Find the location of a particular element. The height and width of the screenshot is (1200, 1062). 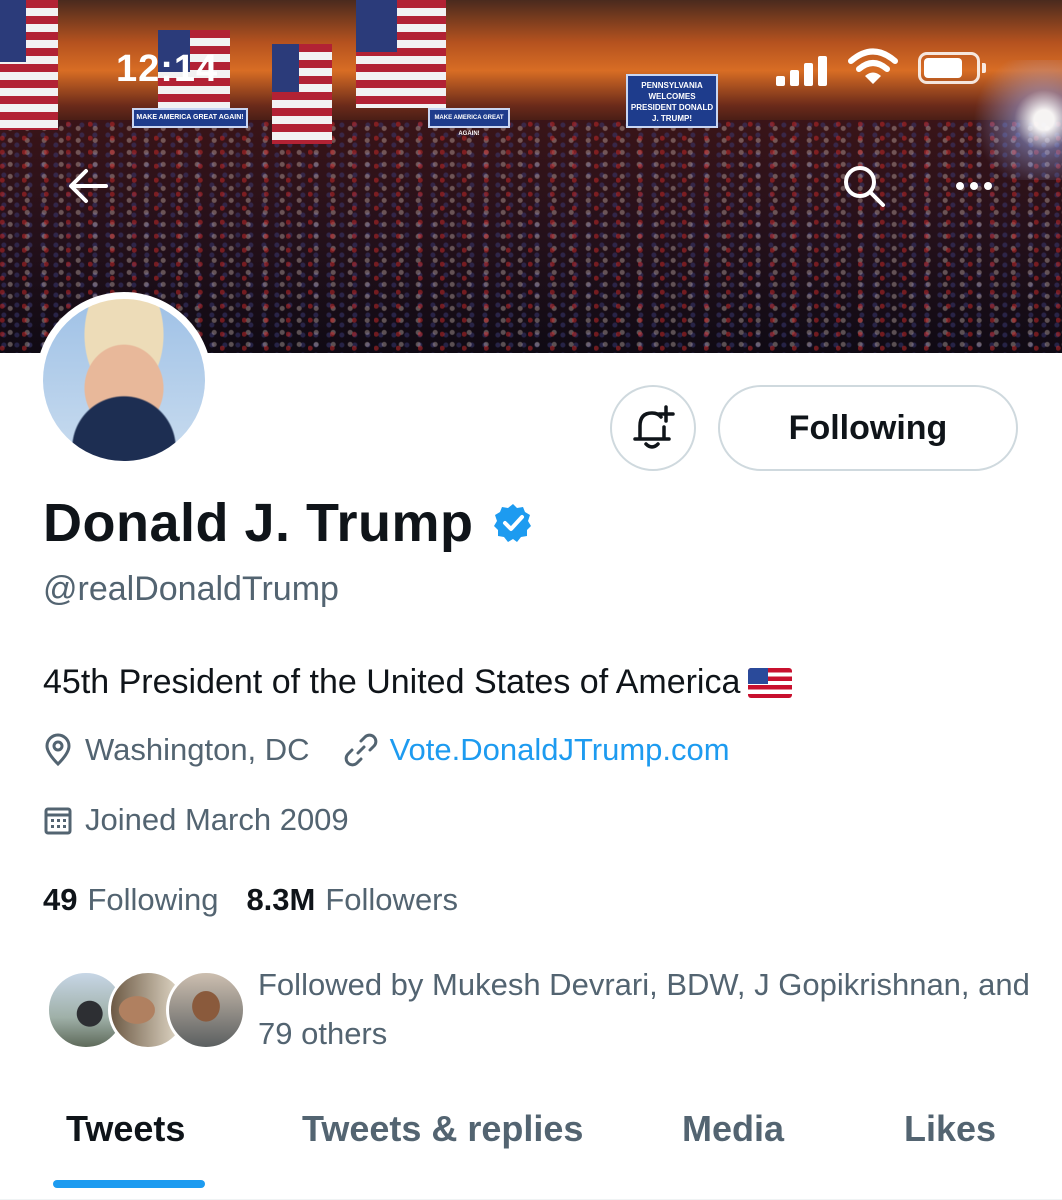

tab-tweets-and-replies: Tweets & replies is located at coordinates (442, 1129).